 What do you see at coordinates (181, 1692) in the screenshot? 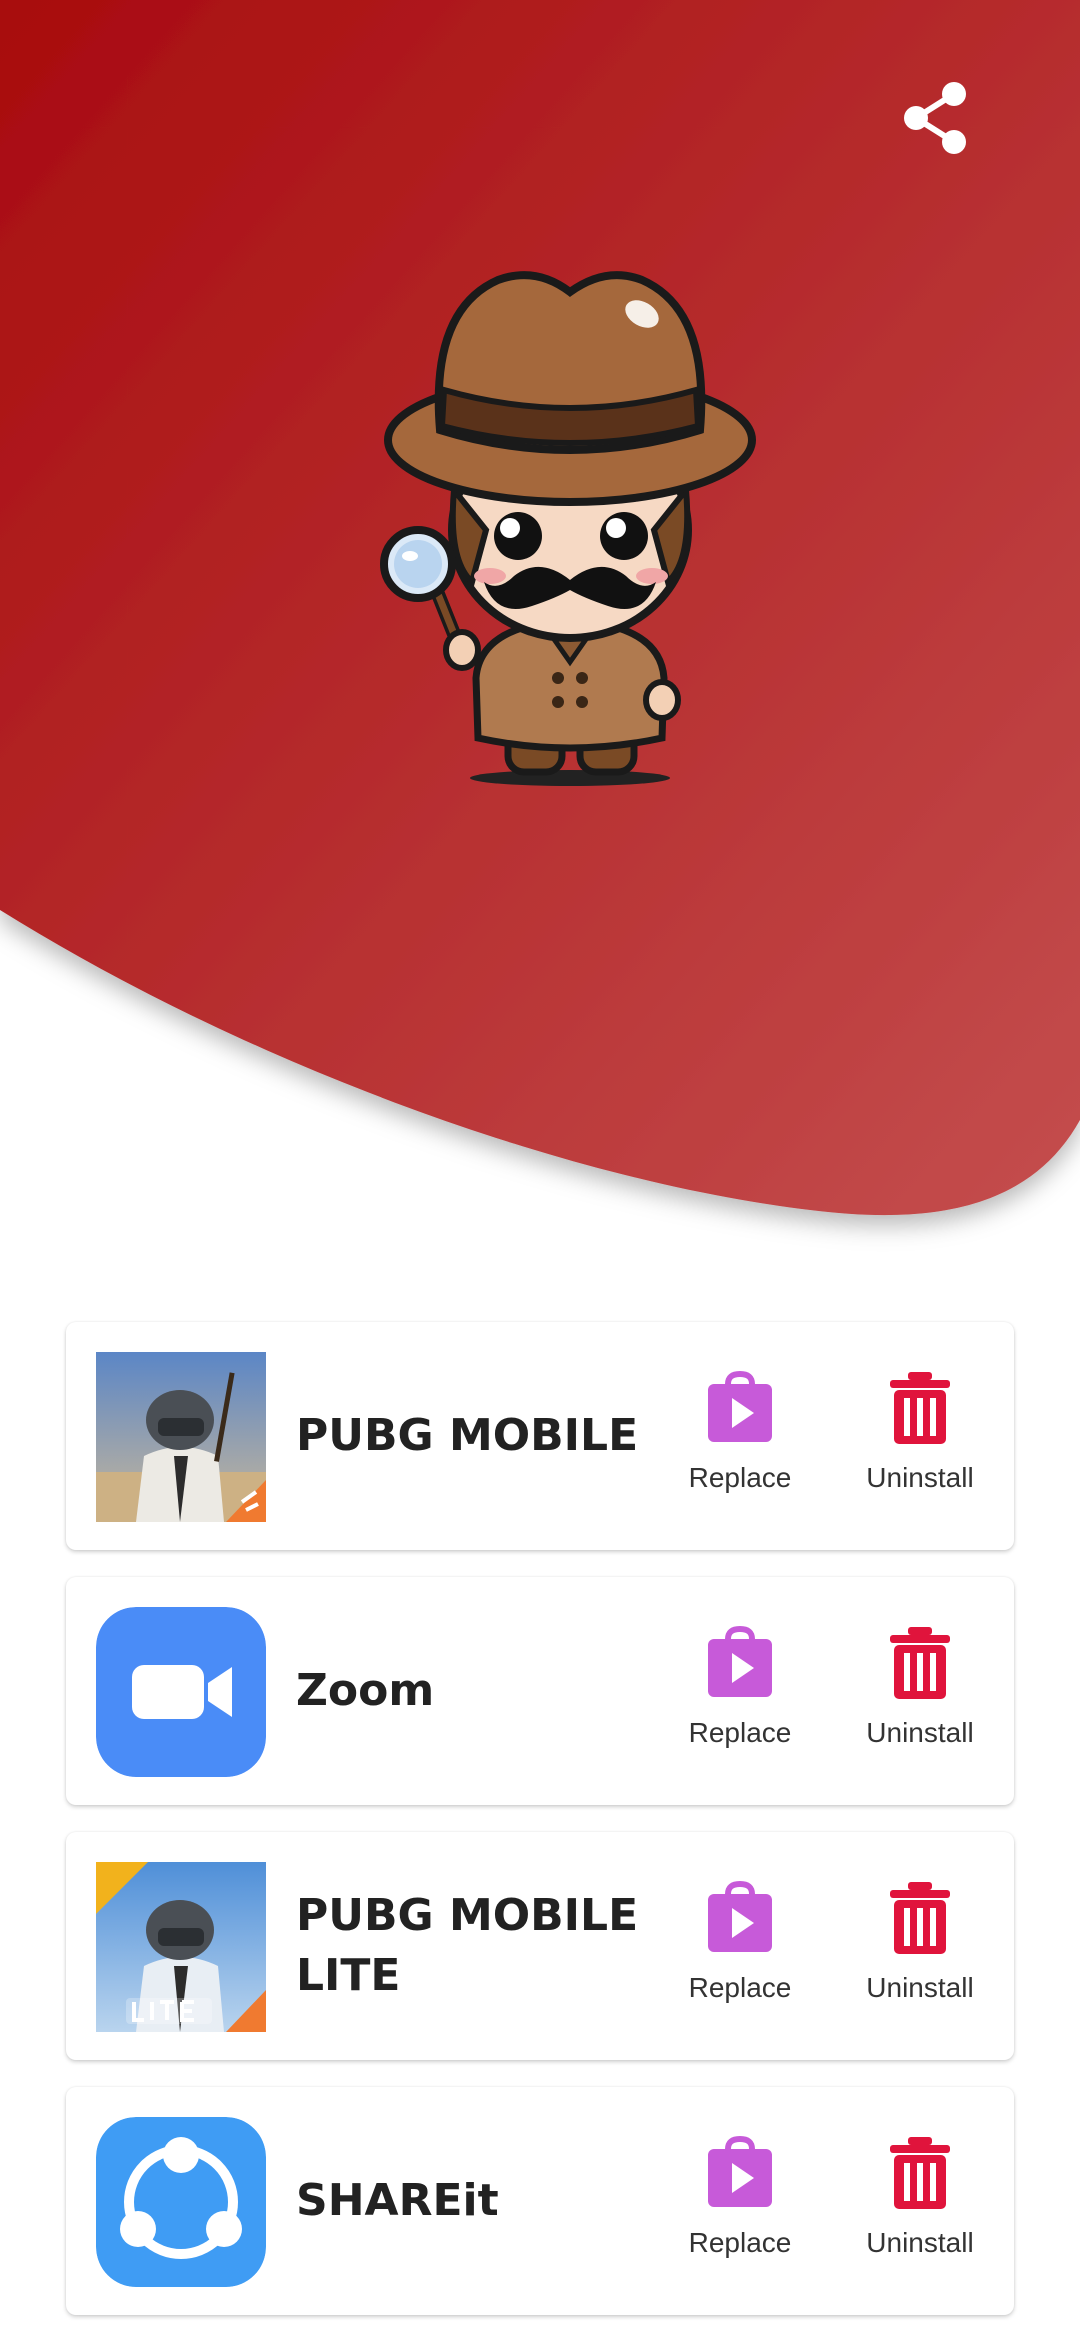
I see `zoom-icon` at bounding box center [181, 1692].